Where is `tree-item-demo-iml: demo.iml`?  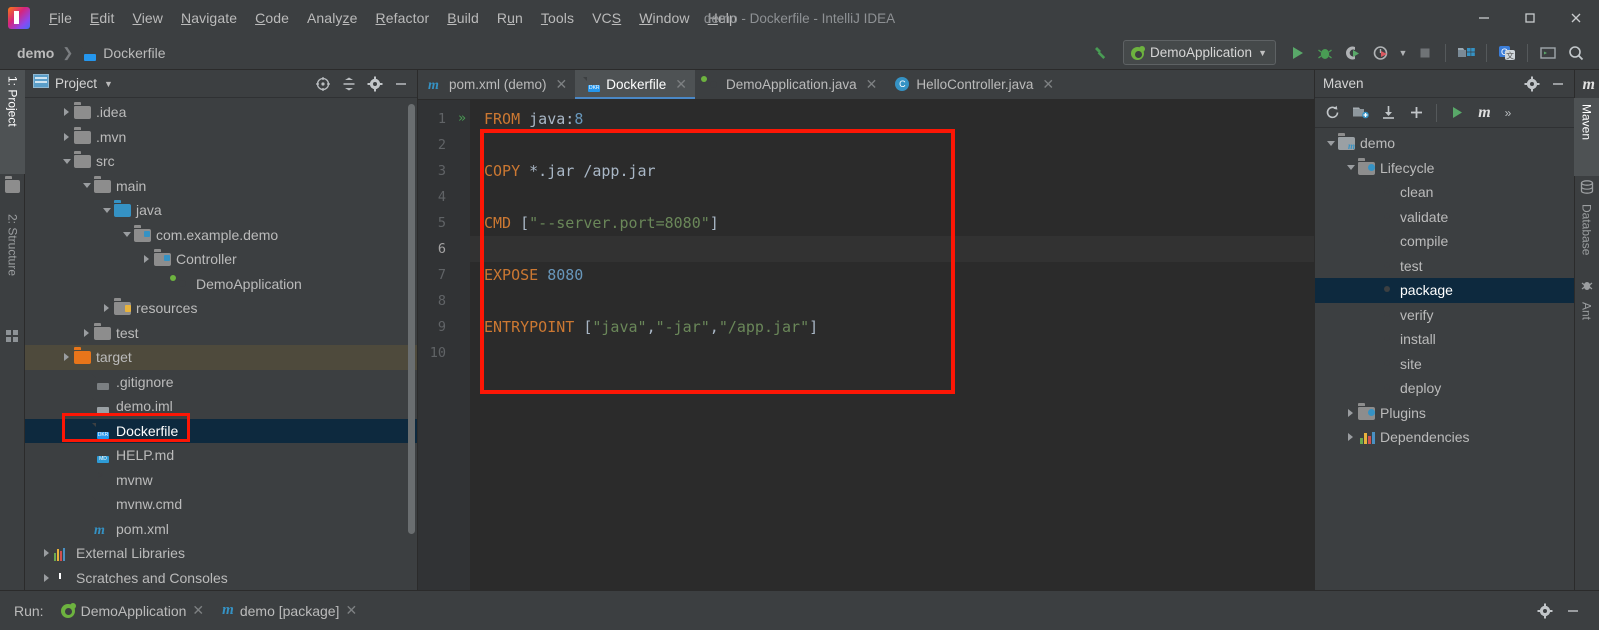
tree-item-demo-iml: demo.iml is located at coordinates (221, 406).